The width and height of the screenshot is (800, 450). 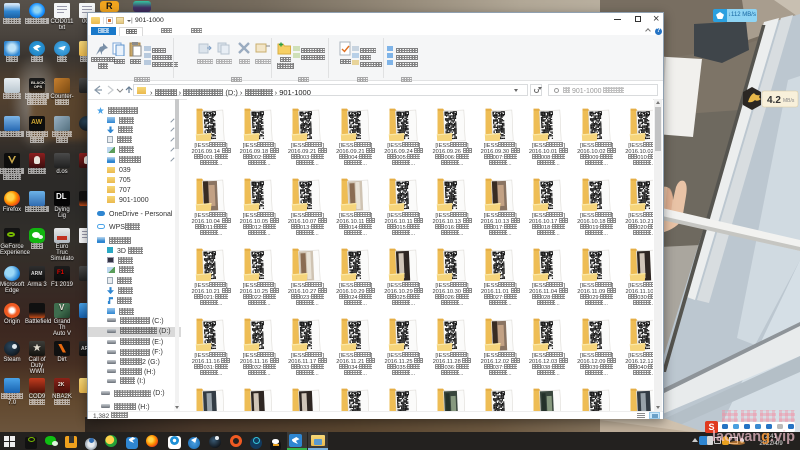 What do you see at coordinates (774, 100) in the screenshot?
I see `svg-text: 4.2` at bounding box center [774, 100].